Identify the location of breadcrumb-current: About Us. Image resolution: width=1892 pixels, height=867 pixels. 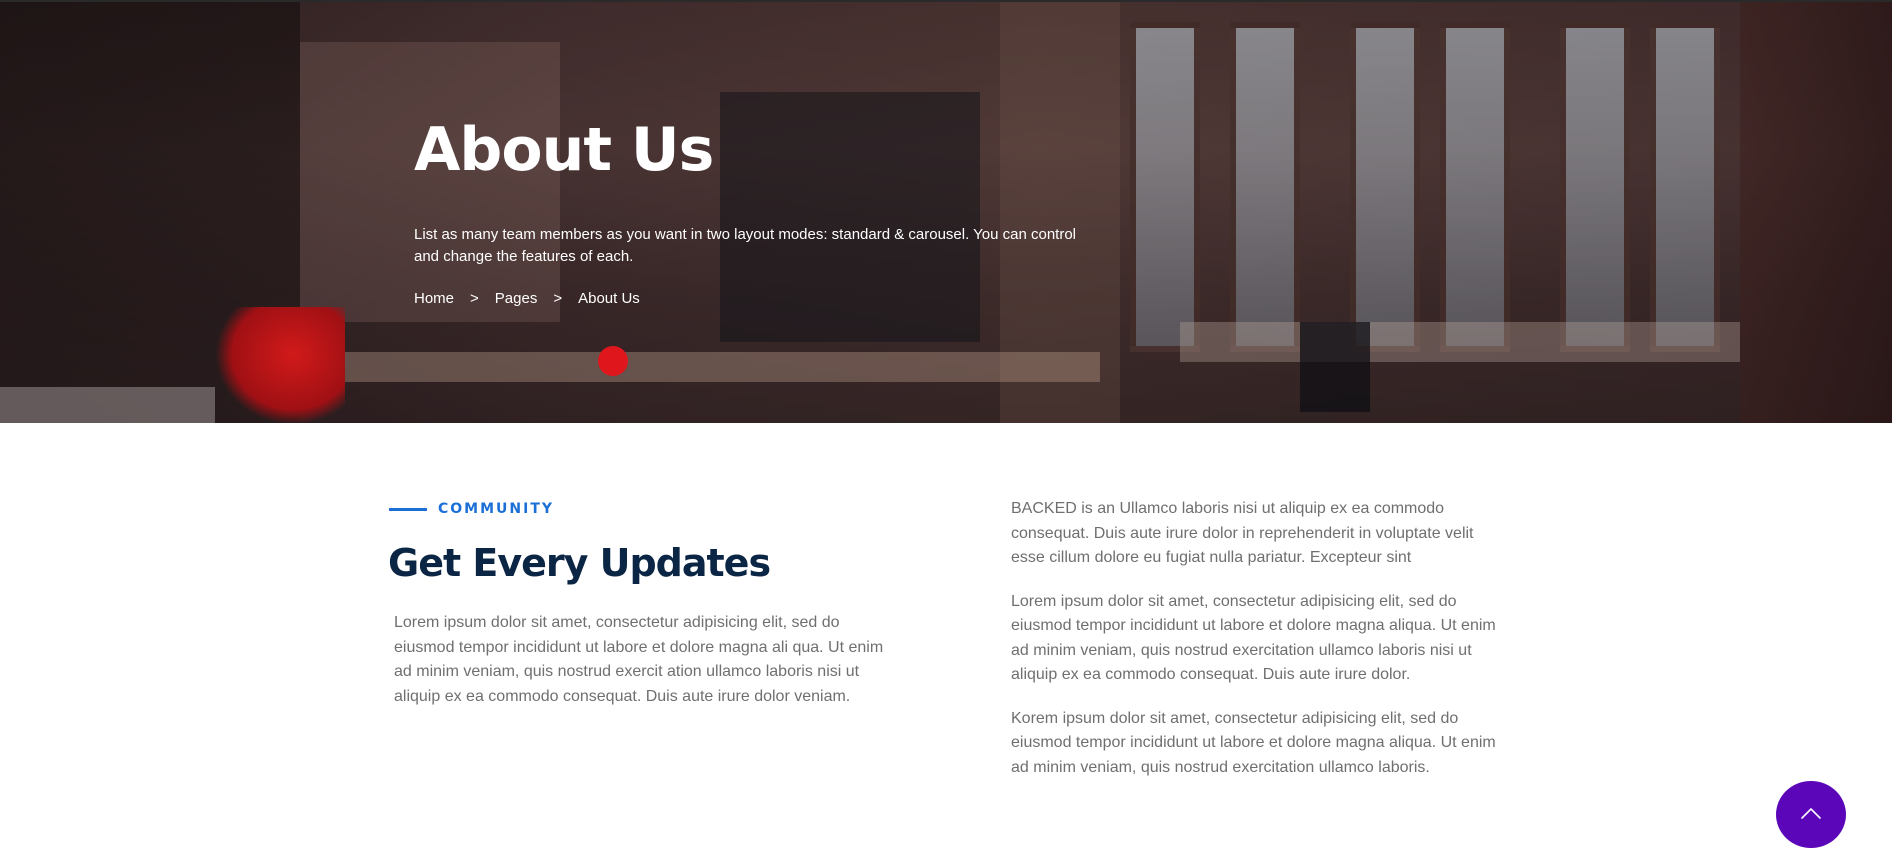
(609, 298).